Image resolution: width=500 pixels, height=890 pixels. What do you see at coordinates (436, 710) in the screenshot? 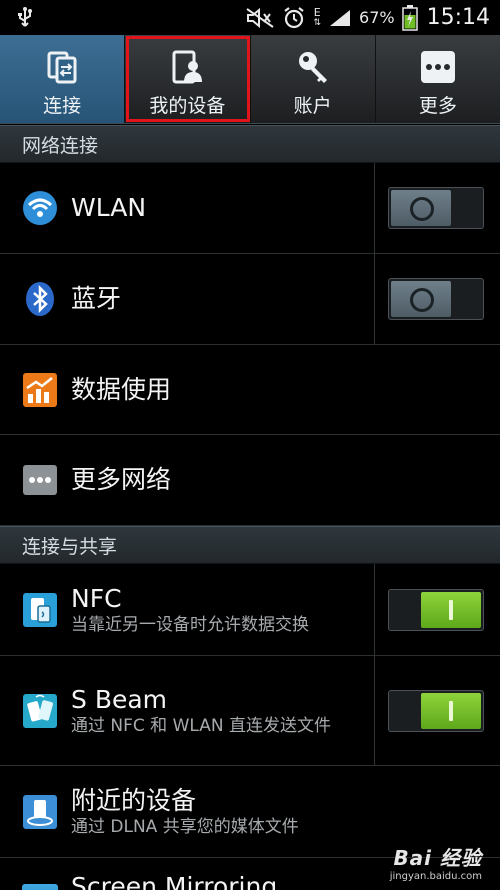
I see `s-beam-toggle` at bounding box center [436, 710].